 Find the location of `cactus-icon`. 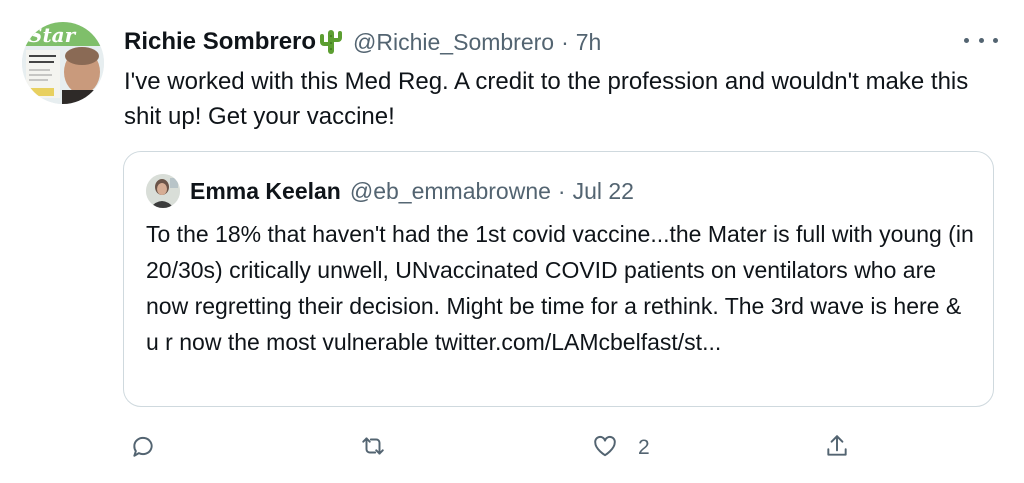

cactus-icon is located at coordinates (331, 42).